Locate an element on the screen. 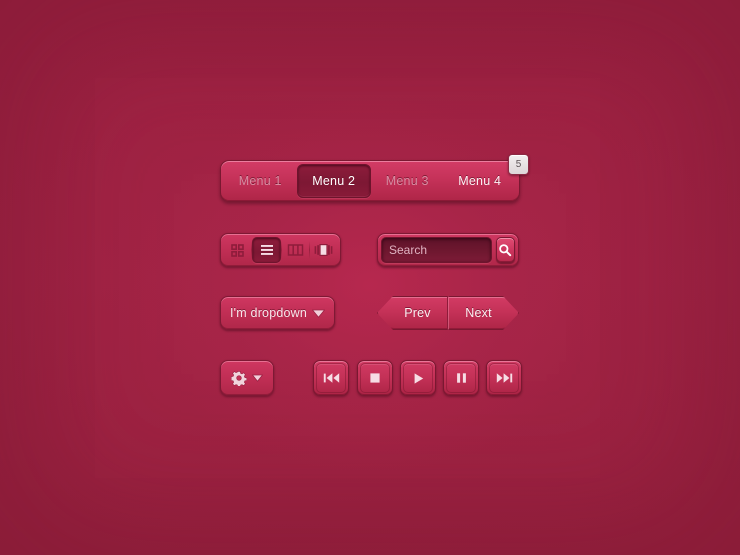 The height and width of the screenshot is (555, 740). prev-next-group: Prev Next is located at coordinates (448, 313).